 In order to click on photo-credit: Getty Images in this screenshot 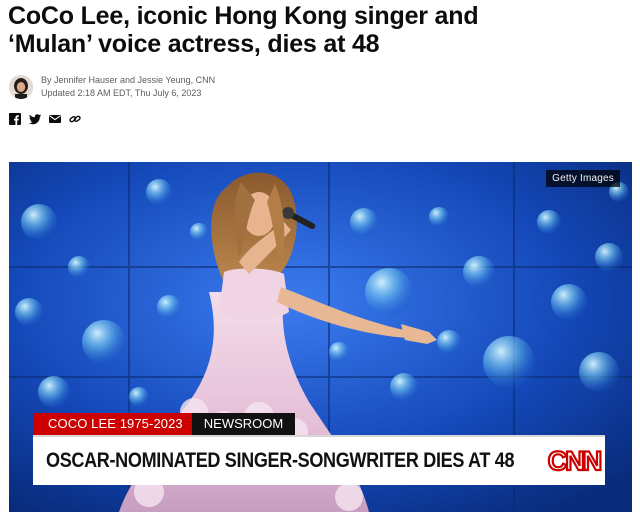, I will do `click(583, 178)`.